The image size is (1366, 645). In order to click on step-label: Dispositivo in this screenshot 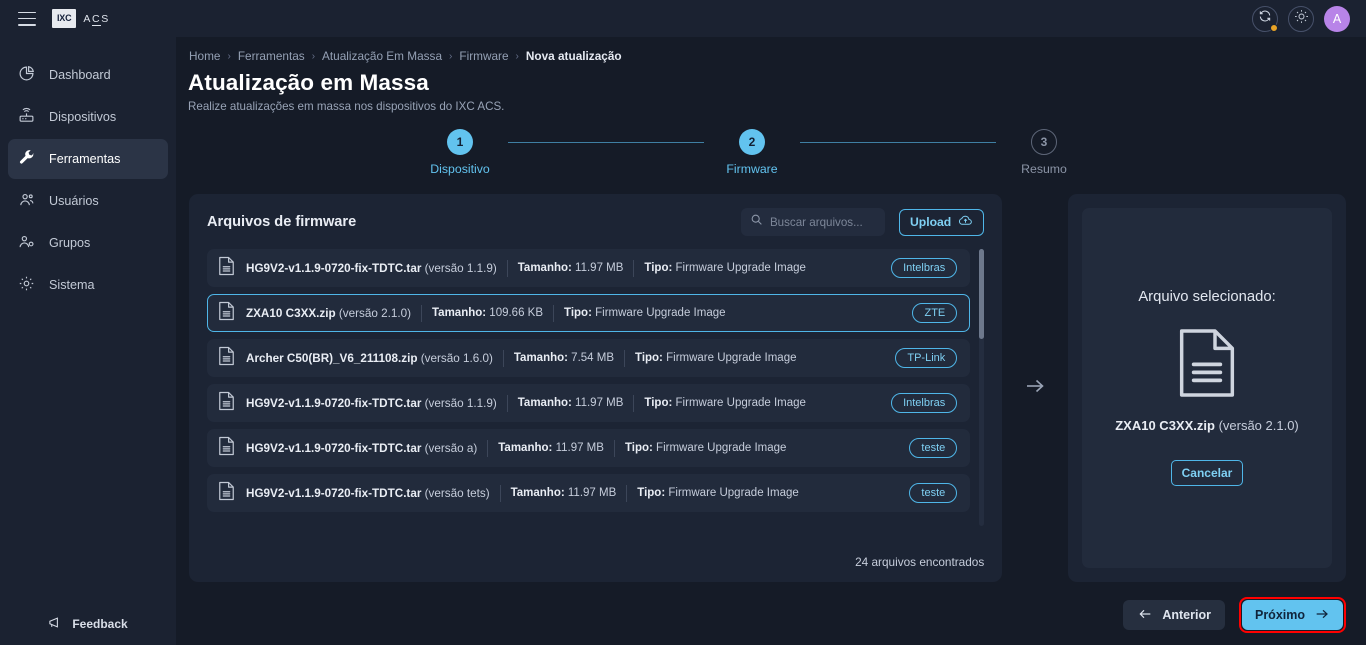, I will do `click(460, 169)`.